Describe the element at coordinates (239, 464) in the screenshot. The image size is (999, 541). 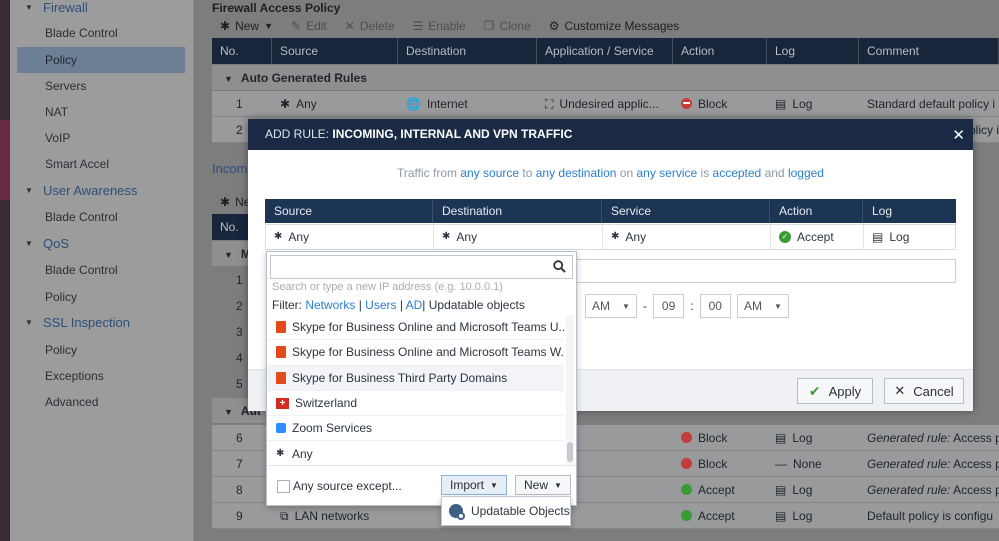
I see `row-no: 7` at that location.